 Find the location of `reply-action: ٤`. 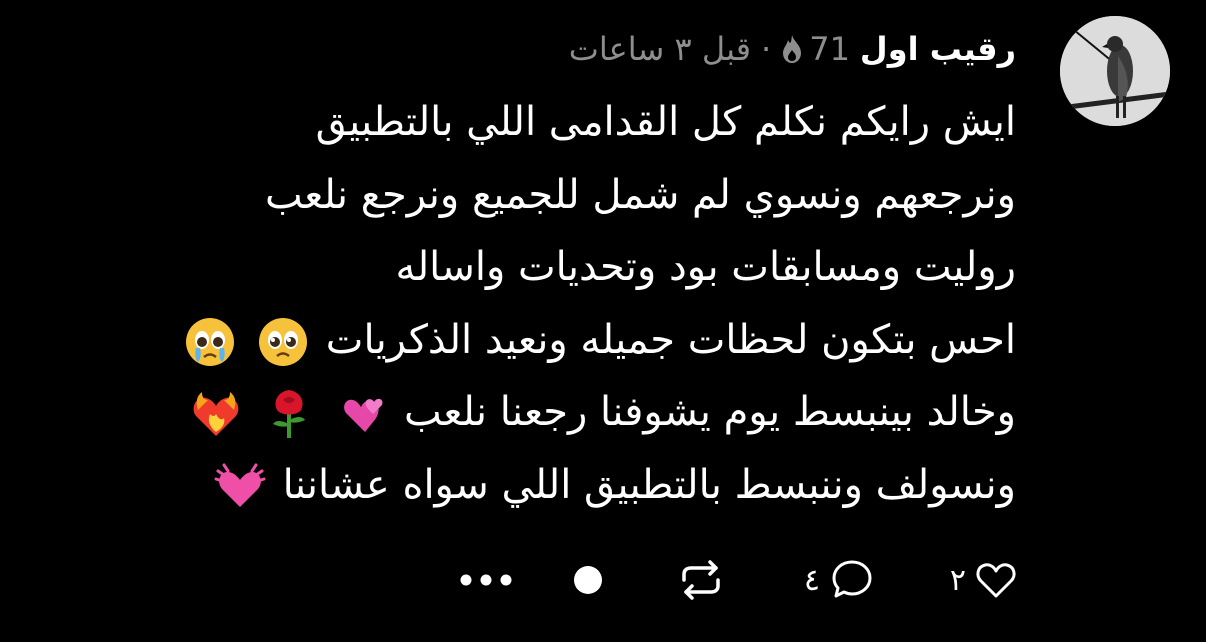

reply-action: ٤ is located at coordinates (840, 580).